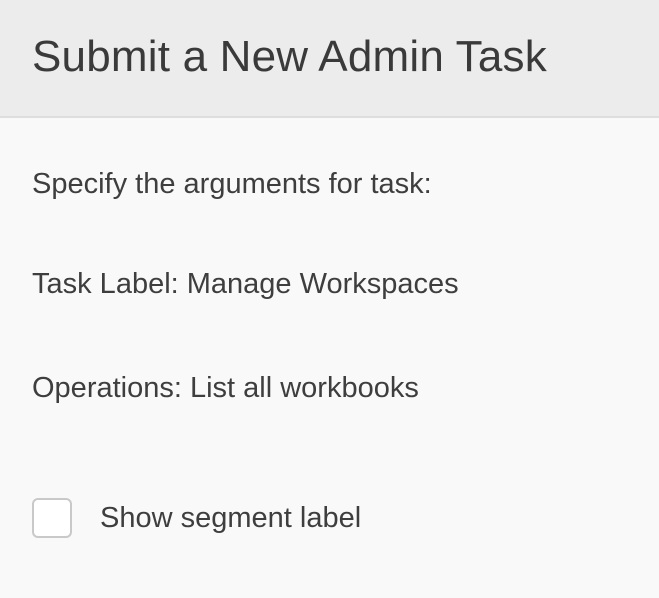 This screenshot has height=598, width=659. What do you see at coordinates (232, 184) in the screenshot?
I see `task-arguments-intro: Specify the arguments for task:` at bounding box center [232, 184].